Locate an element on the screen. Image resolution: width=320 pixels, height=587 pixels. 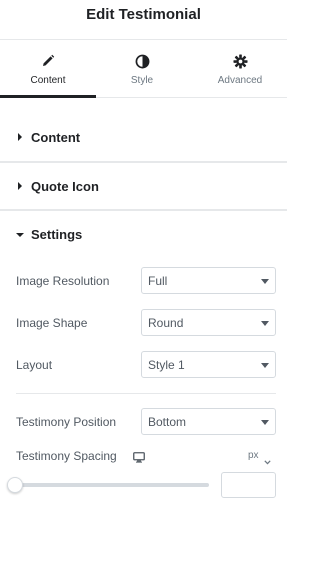
panel-tabs: Content Style Advanced is located at coordinates (143, 69).